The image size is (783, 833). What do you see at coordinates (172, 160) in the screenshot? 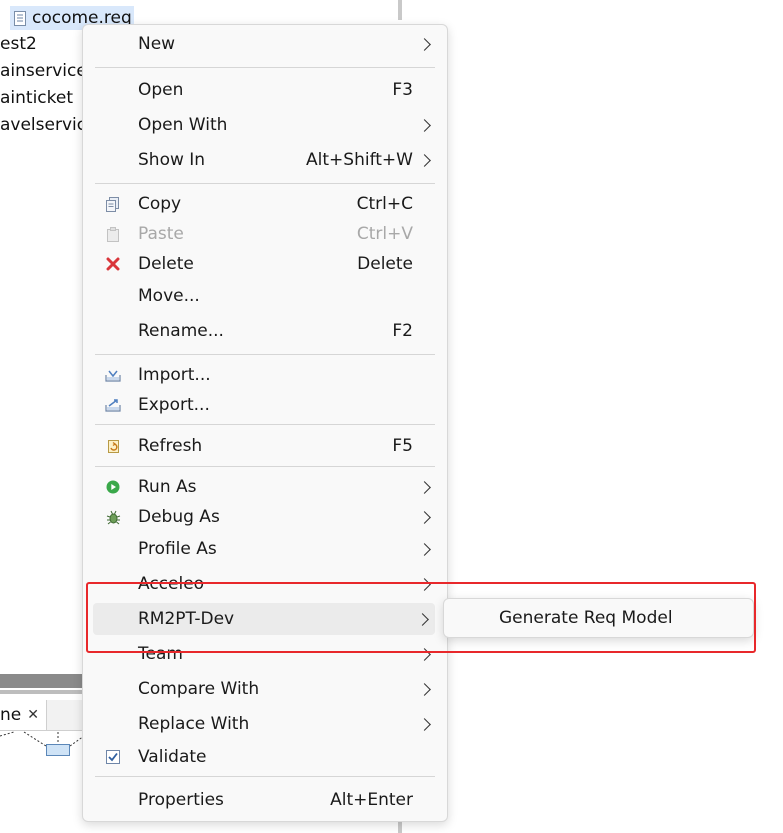
I see `menu-item-label: Show In` at bounding box center [172, 160].